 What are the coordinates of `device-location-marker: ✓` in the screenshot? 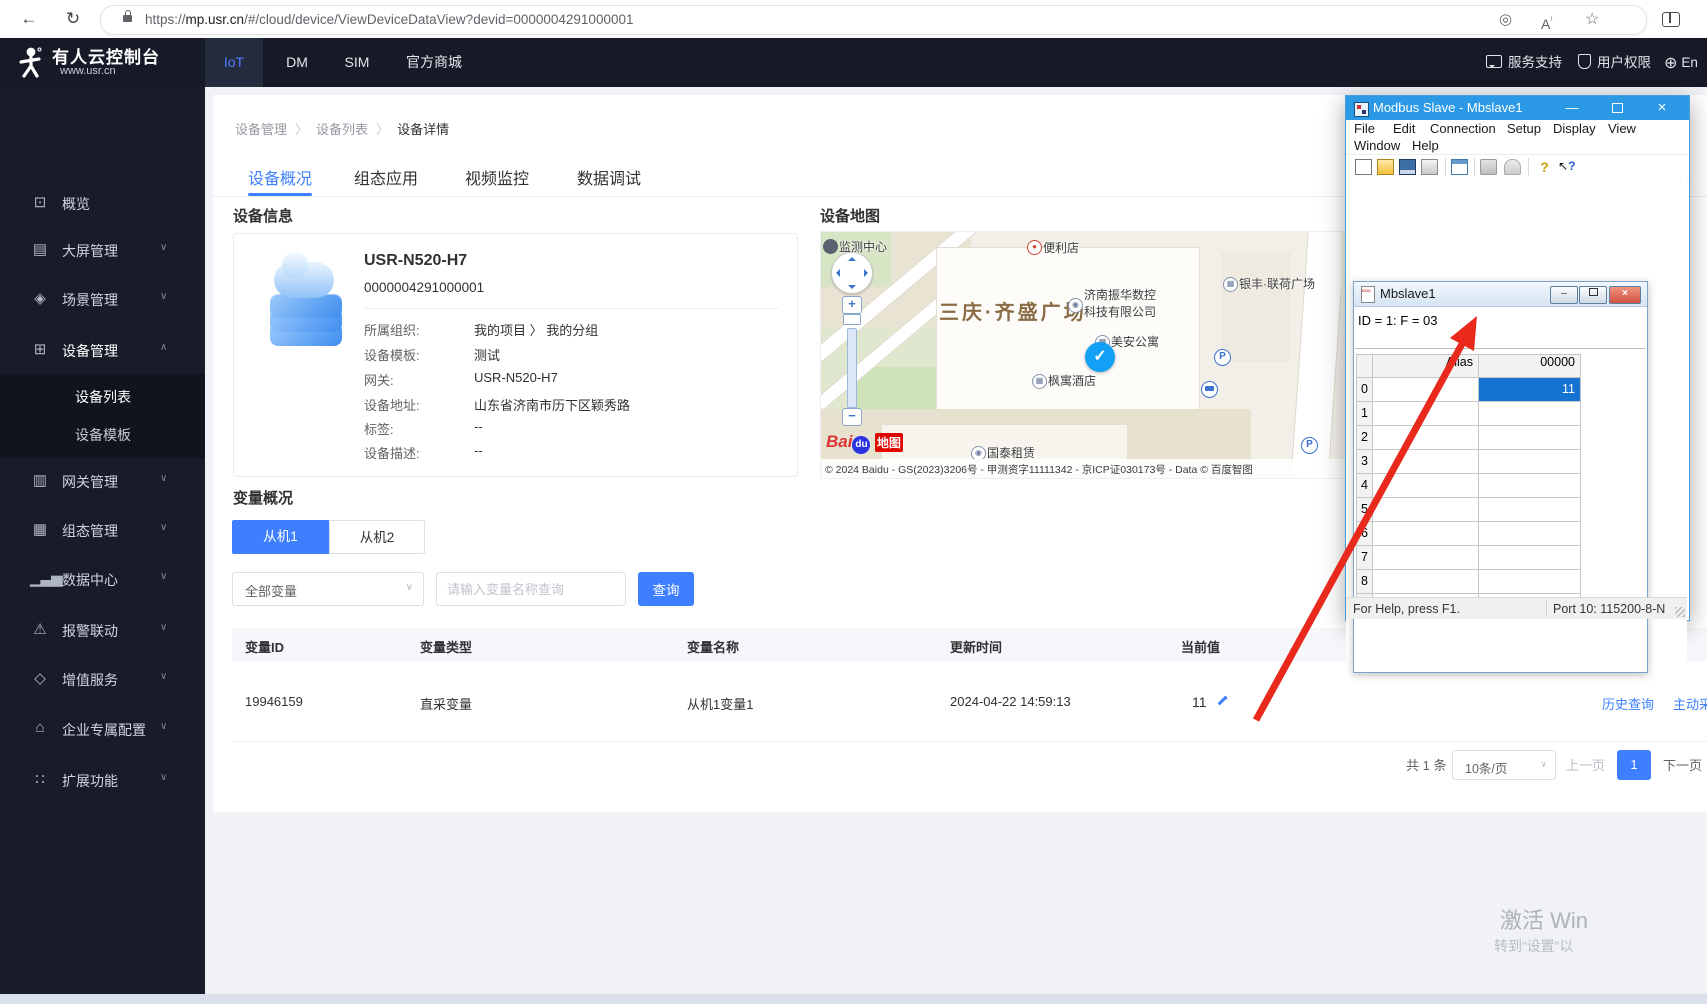 It's located at (1100, 357).